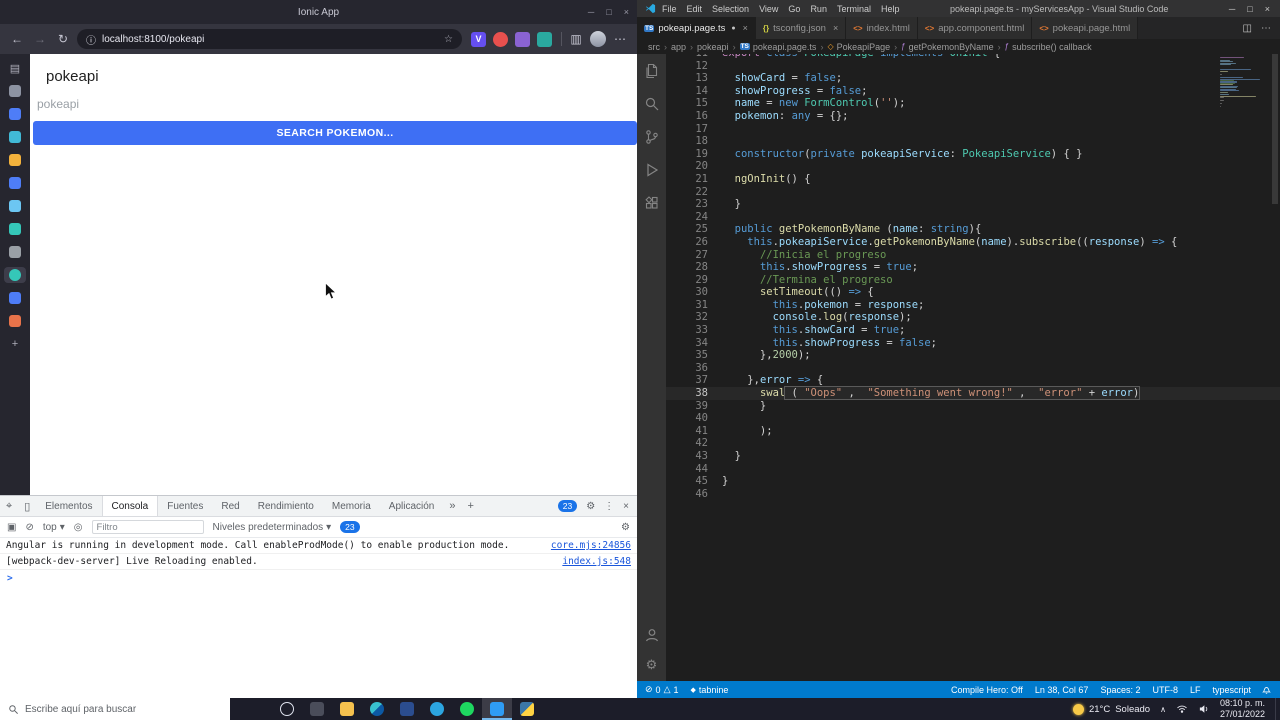 The width and height of the screenshot is (1280, 720). Describe the element at coordinates (478, 39) in the screenshot. I see `vue-devtools-extension-icon: V` at that location.